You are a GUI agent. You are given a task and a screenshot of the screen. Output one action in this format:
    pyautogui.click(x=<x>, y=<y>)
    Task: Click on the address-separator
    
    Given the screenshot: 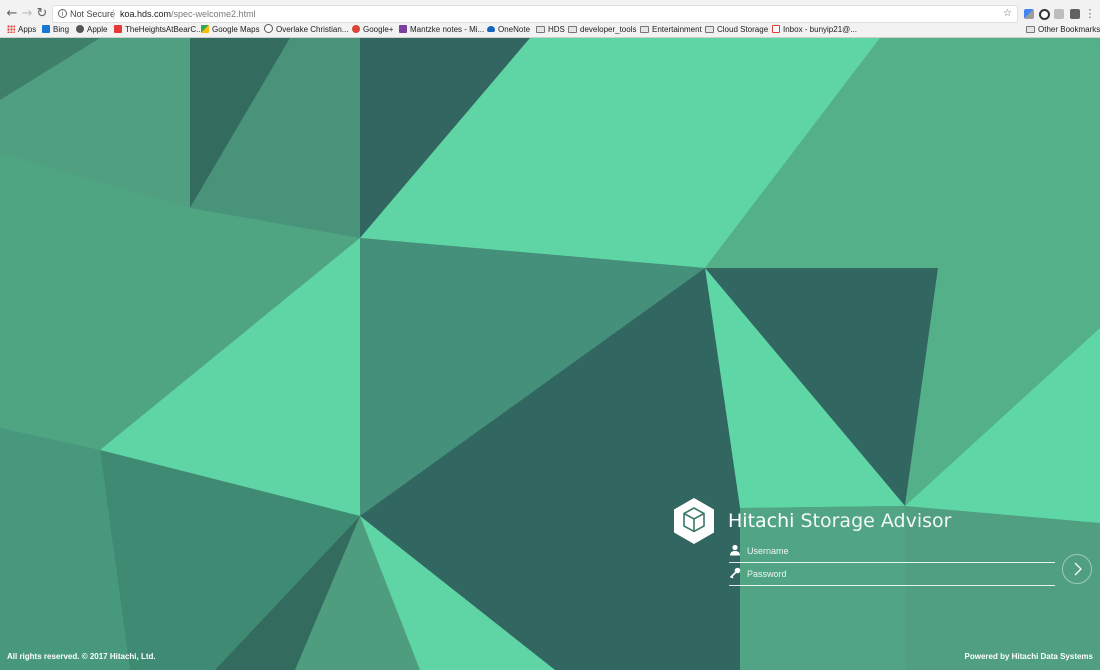 What is the action you would take?
    pyautogui.click(x=113, y=14)
    